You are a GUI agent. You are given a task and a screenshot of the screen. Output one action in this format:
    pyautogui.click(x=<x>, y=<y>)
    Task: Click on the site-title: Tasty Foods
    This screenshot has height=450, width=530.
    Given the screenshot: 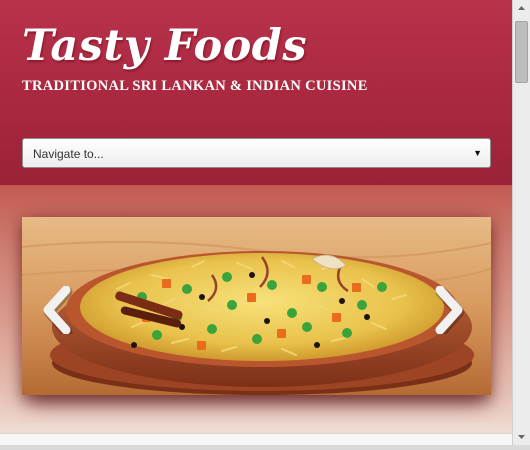 What is the action you would take?
    pyautogui.click(x=164, y=46)
    